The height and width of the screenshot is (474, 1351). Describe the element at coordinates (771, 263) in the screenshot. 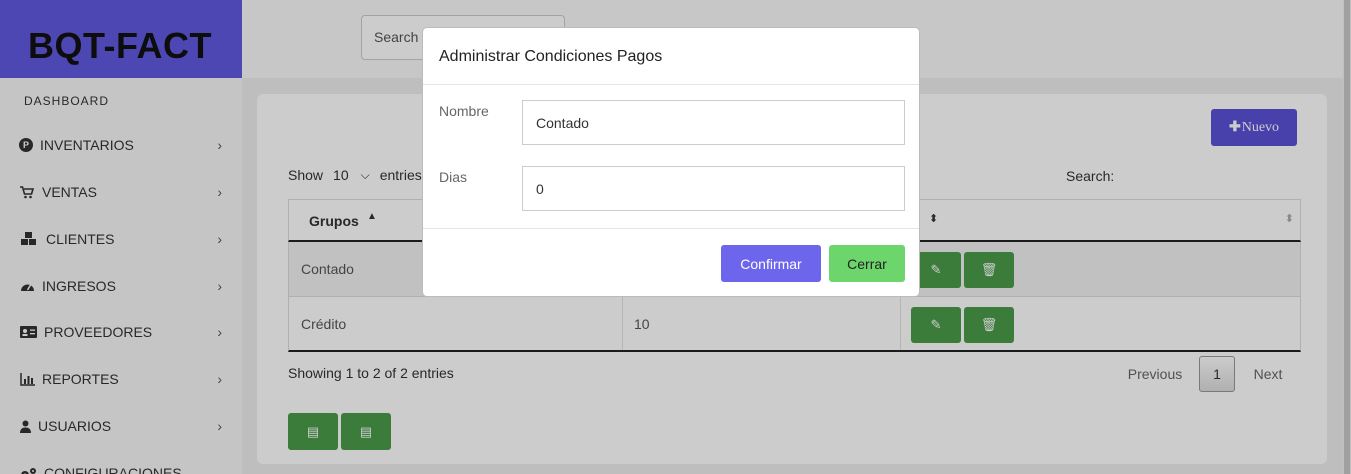

I see `confirm-button: Confirmar` at that location.